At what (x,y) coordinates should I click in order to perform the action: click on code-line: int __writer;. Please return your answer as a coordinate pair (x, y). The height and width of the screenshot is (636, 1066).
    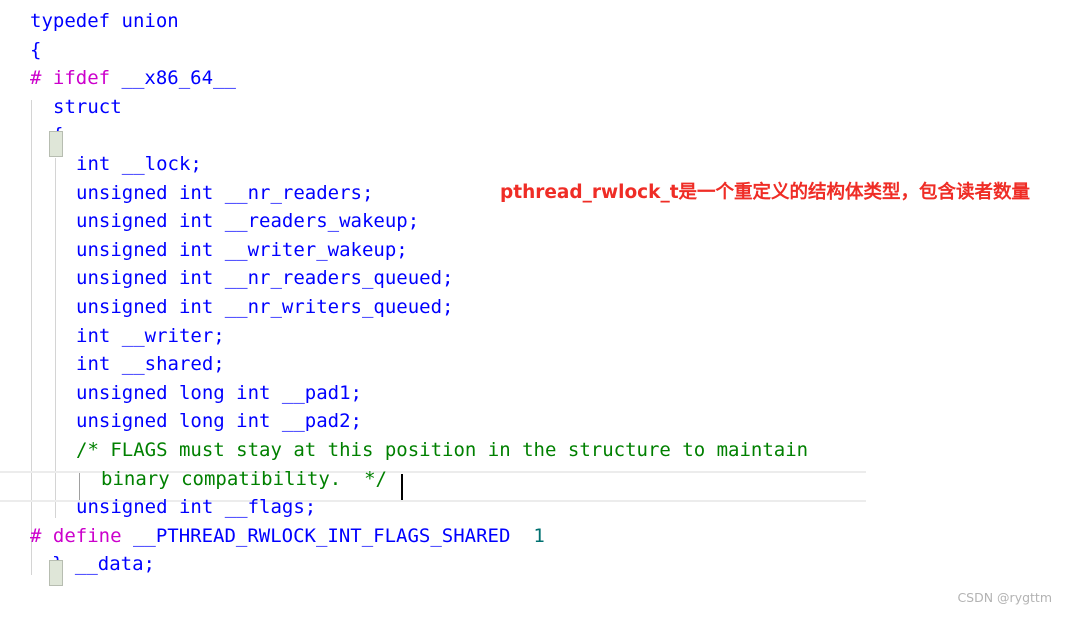
    Looking at the image, I should click on (533, 336).